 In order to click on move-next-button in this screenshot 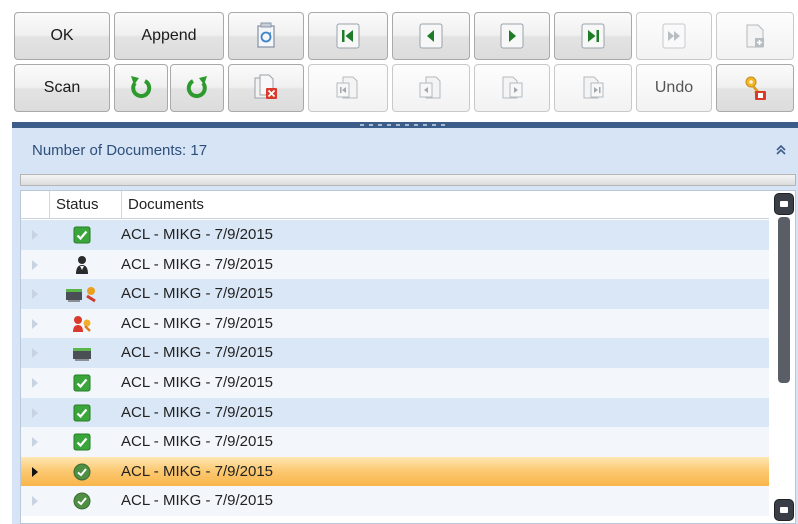, I will do `click(512, 88)`.